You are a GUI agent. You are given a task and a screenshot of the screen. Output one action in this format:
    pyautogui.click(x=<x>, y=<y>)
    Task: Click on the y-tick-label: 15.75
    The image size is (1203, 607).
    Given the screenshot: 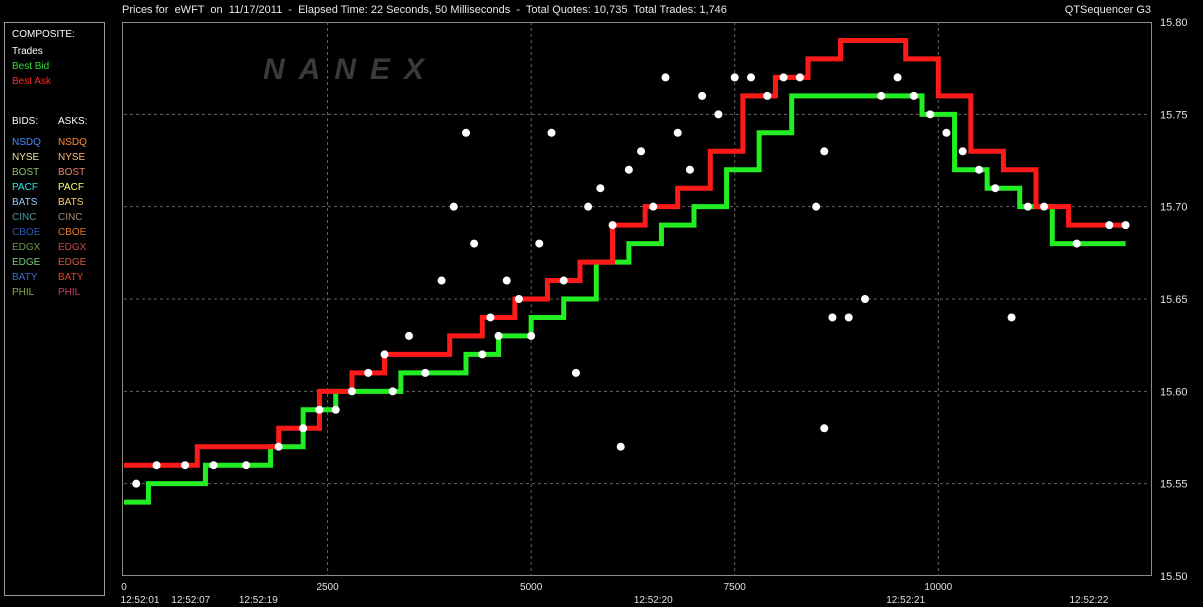 What is the action you would take?
    pyautogui.click(x=1174, y=115)
    